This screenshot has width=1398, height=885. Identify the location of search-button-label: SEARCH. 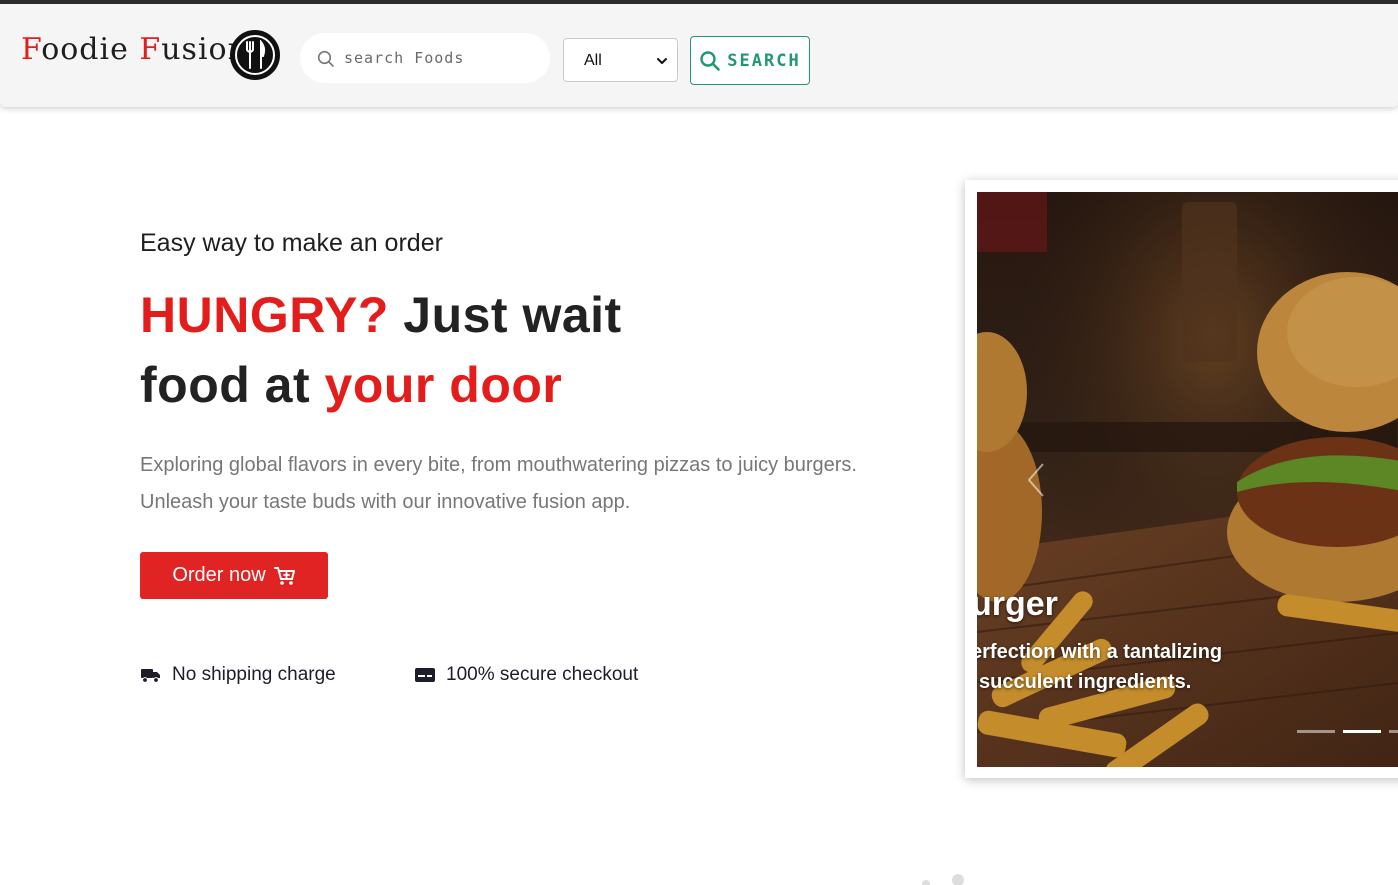
(764, 60).